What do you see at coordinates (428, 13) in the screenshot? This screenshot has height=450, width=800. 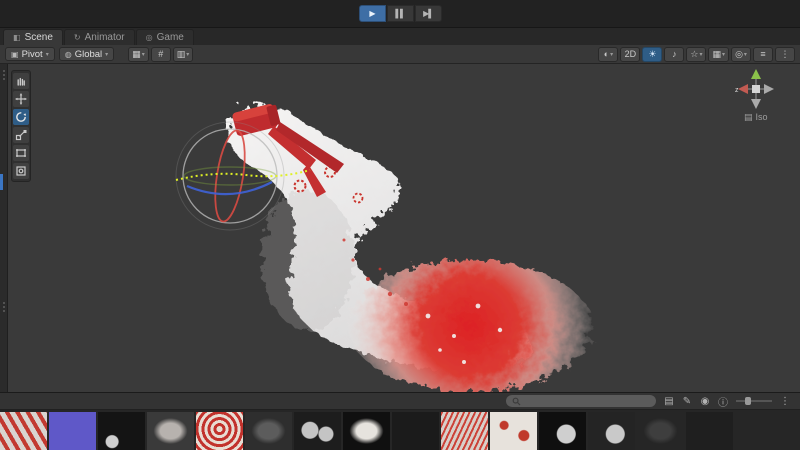 I see `step-button: ▶▌` at bounding box center [428, 13].